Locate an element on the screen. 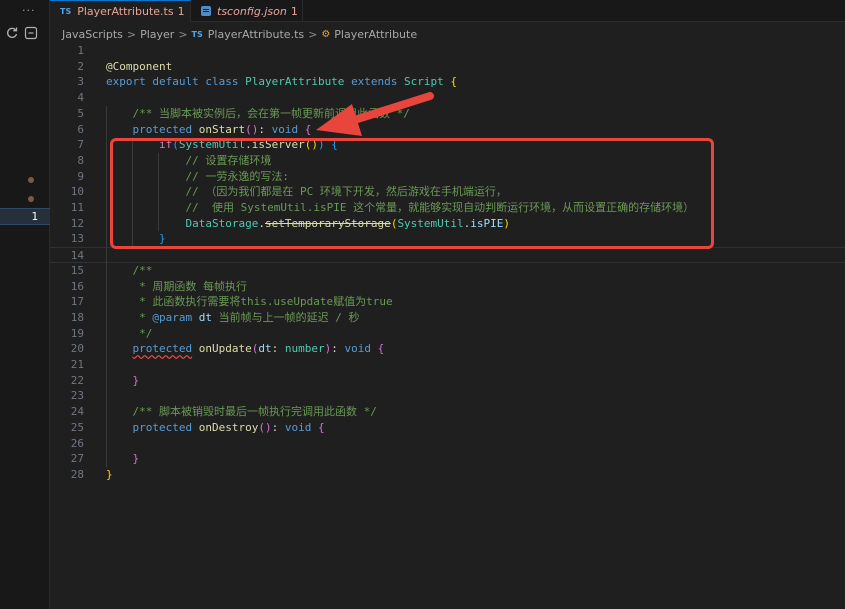 Image resolution: width=845 pixels, height=609 pixels. code-token: @param is located at coordinates (175, 317).